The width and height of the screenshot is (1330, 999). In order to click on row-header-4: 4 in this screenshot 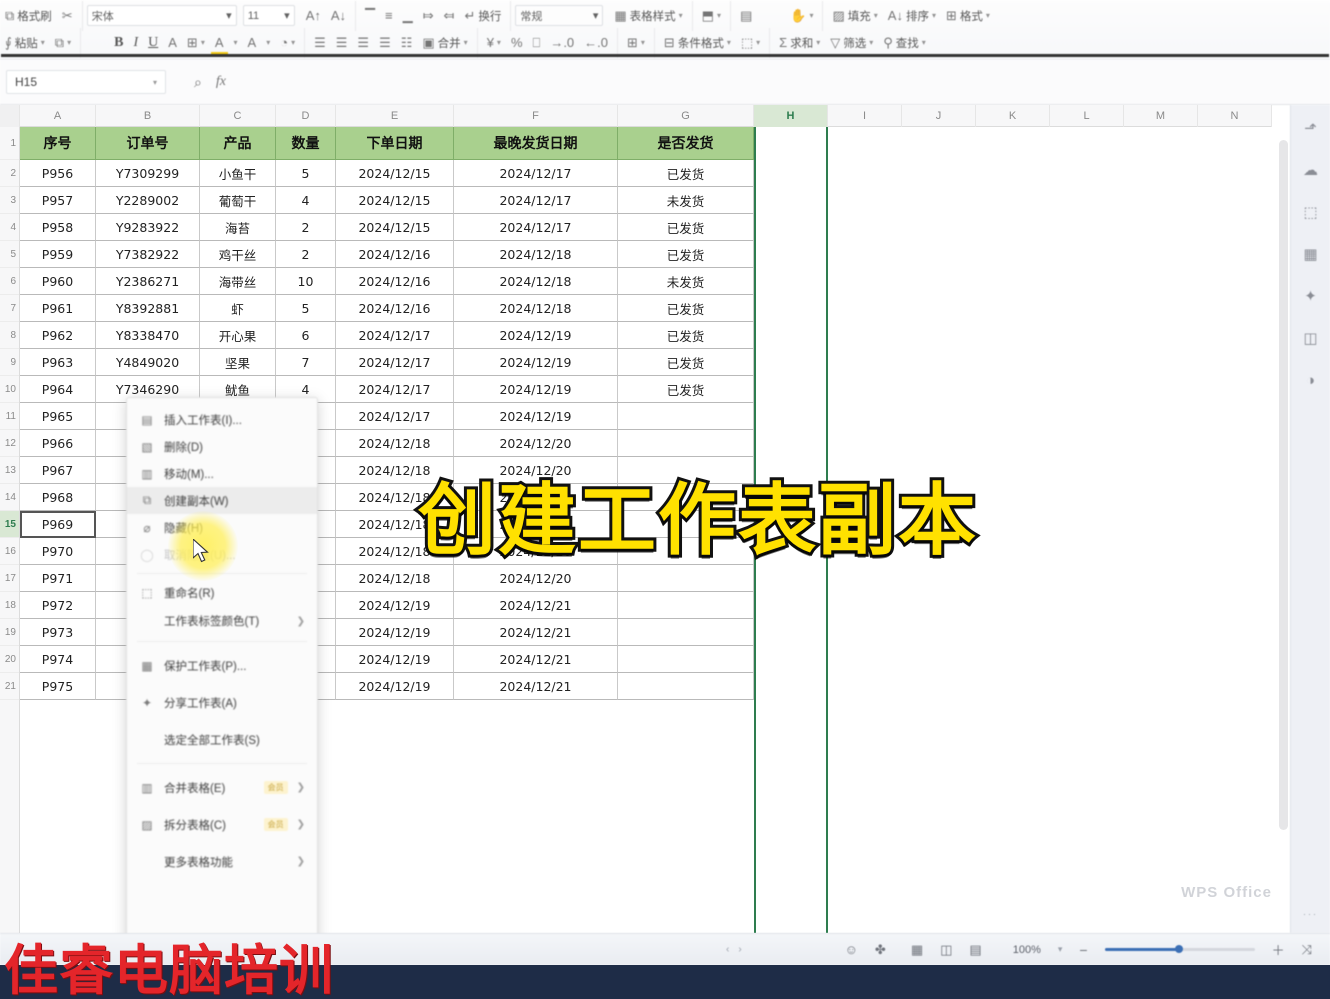, I will do `click(9, 227)`.